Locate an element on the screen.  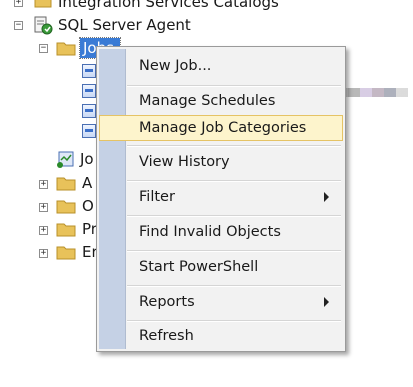
tree-node-proxies: Pr is located at coordinates (89, 229).